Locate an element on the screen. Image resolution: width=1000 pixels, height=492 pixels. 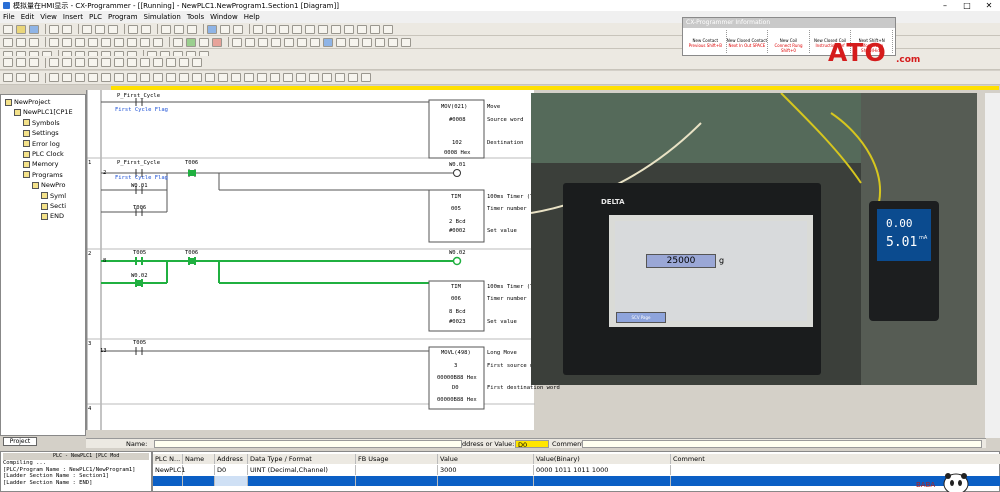
cross-ref-icon is located at coordinates (323, 29).